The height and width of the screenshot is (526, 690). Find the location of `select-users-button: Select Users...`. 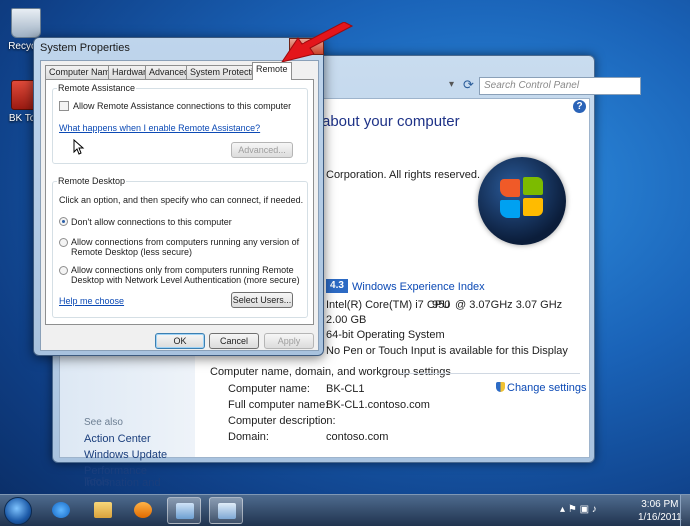

select-users-button: Select Users... is located at coordinates (262, 300).